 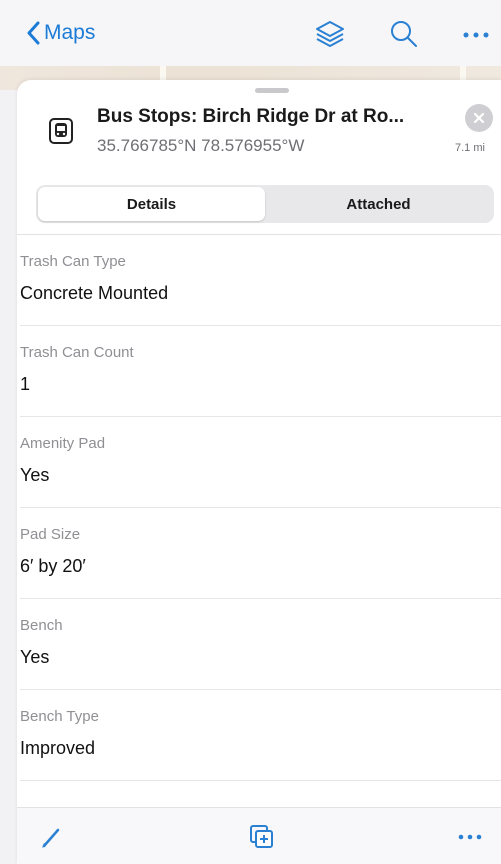 I want to click on back-button: Maps, so click(x=60, y=33).